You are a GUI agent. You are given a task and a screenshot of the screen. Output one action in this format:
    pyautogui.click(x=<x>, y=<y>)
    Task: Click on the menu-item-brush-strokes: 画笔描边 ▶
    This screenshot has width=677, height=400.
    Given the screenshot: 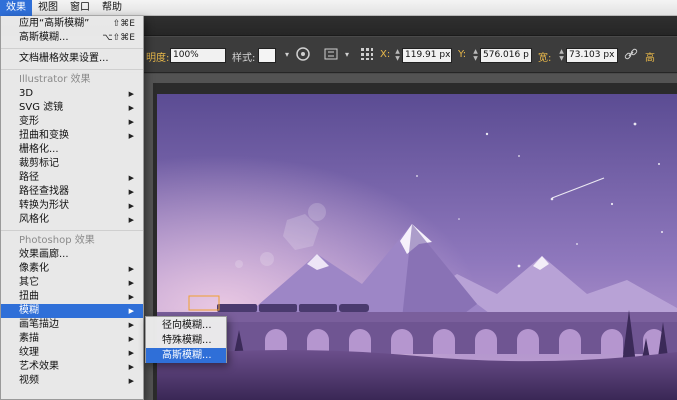 What is the action you would take?
    pyautogui.click(x=72, y=325)
    